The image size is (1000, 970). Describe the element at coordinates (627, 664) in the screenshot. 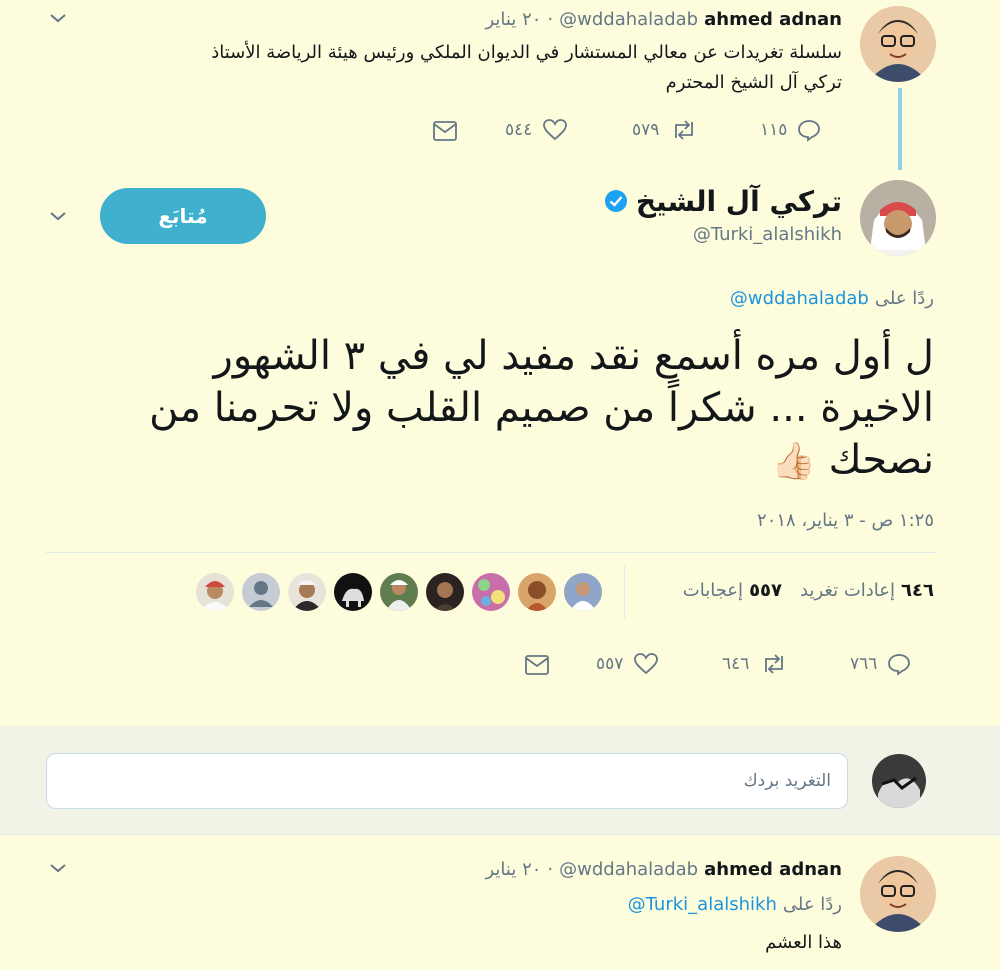

I see `like-action: ٥٥٧` at that location.